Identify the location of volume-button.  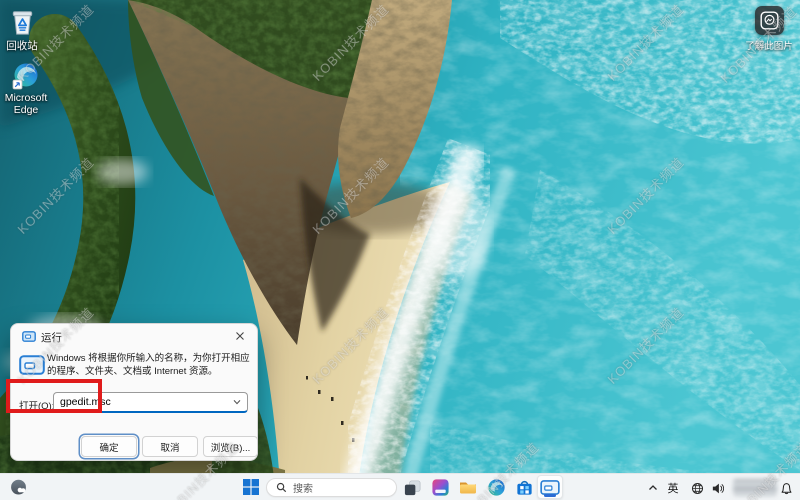
(717, 488).